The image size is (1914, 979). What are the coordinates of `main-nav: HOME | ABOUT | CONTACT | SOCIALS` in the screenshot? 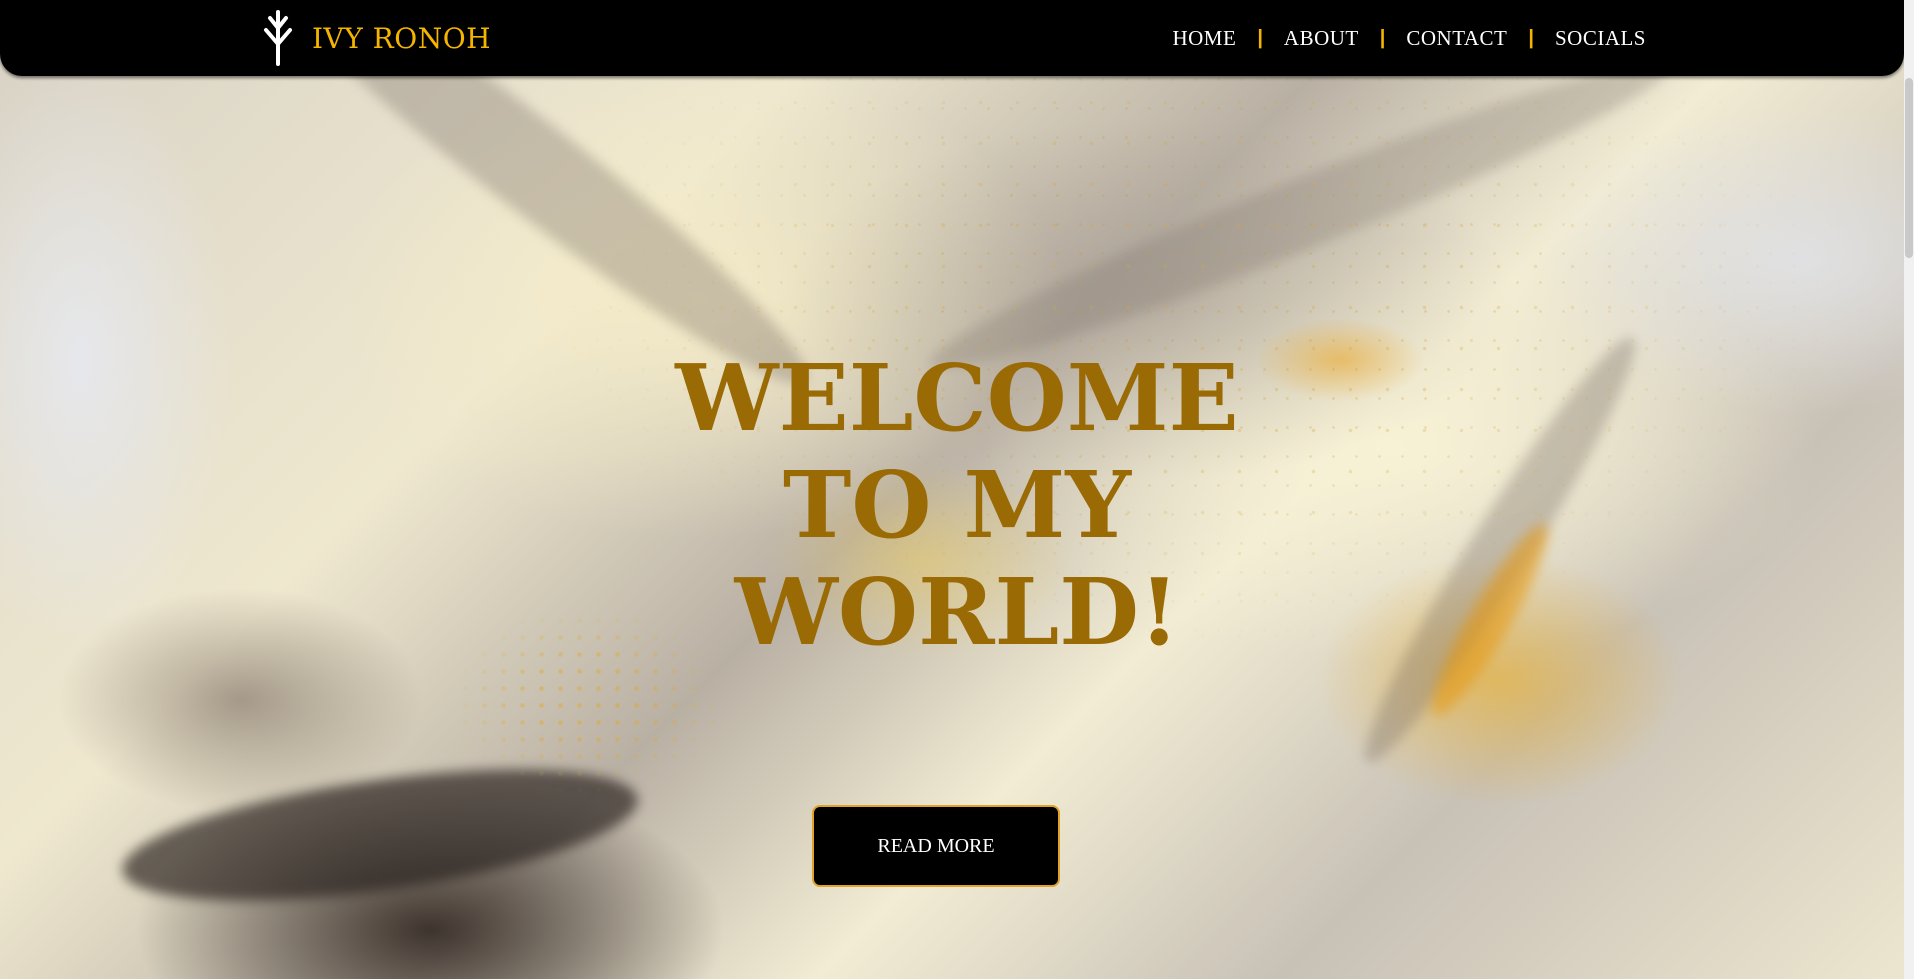 It's located at (1409, 38).